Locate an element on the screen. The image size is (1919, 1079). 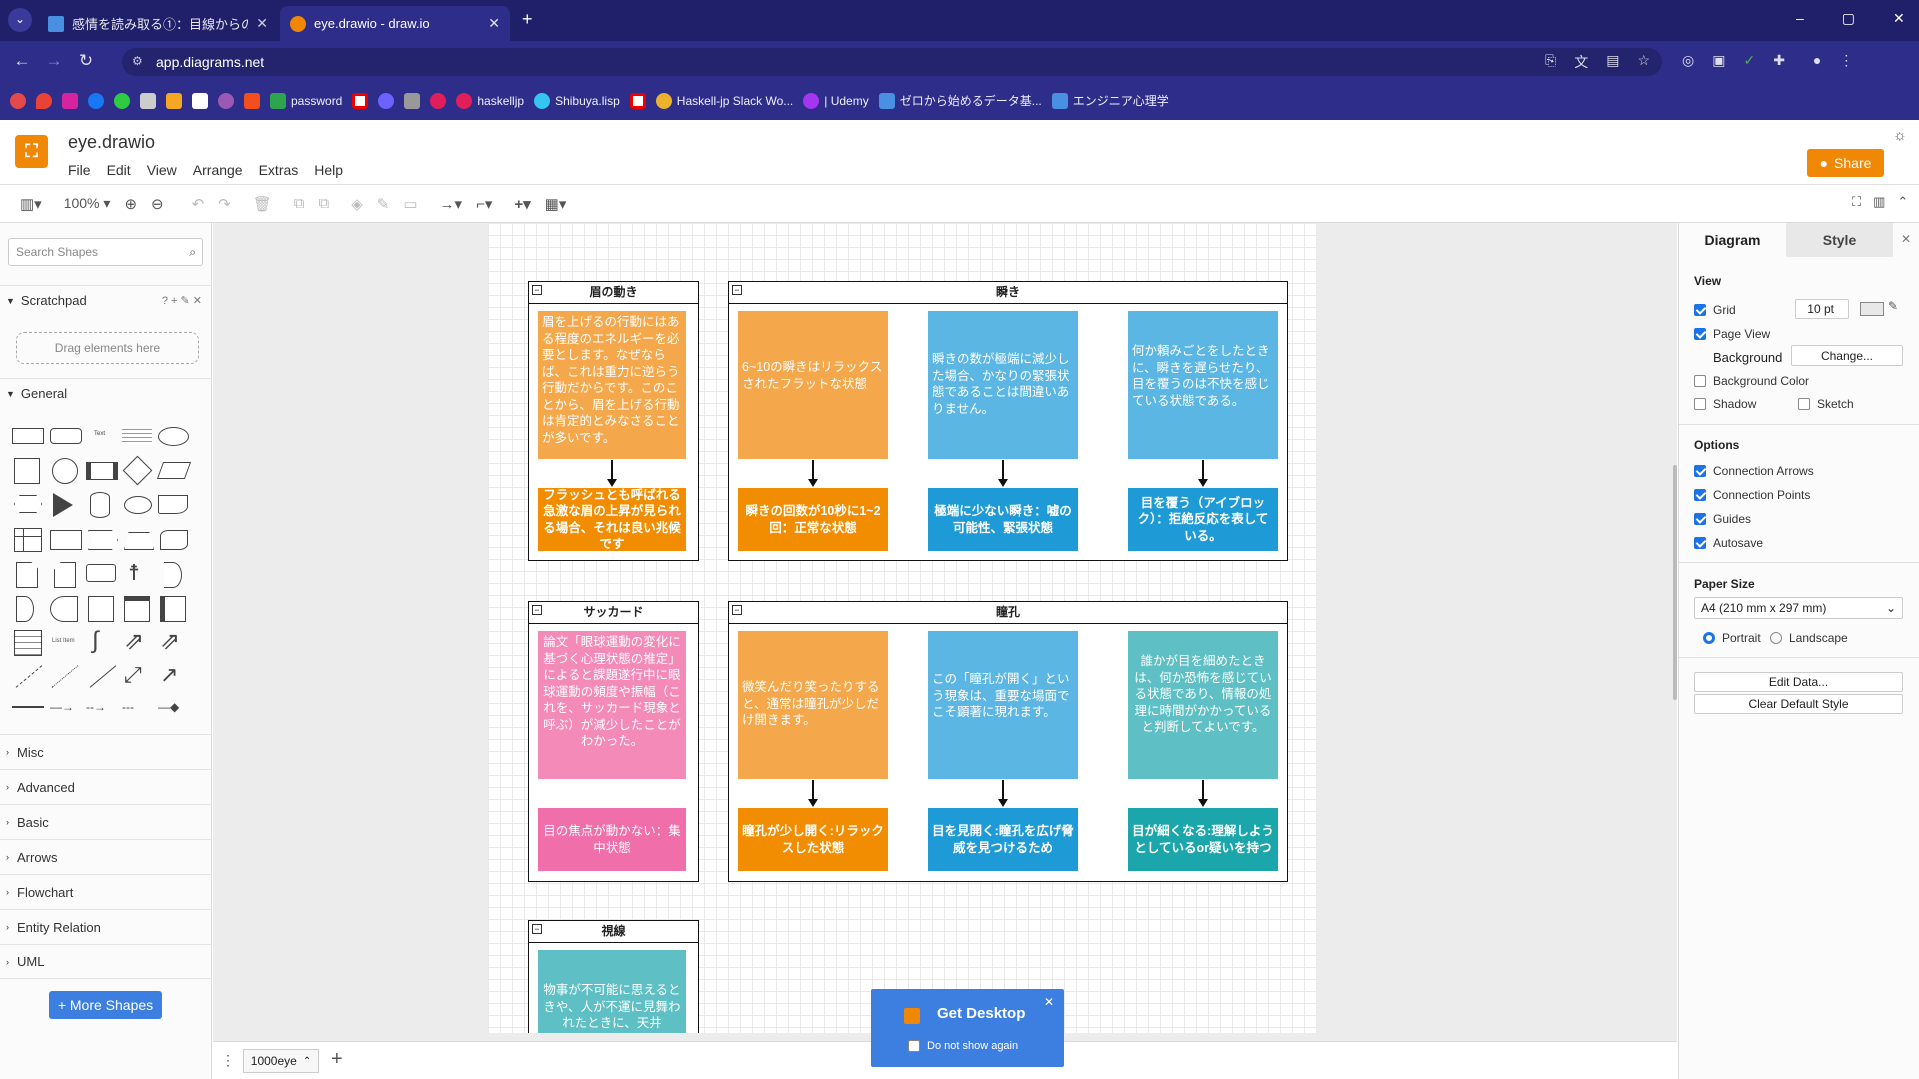
delay-shape-icon is located at coordinates (25, 609).